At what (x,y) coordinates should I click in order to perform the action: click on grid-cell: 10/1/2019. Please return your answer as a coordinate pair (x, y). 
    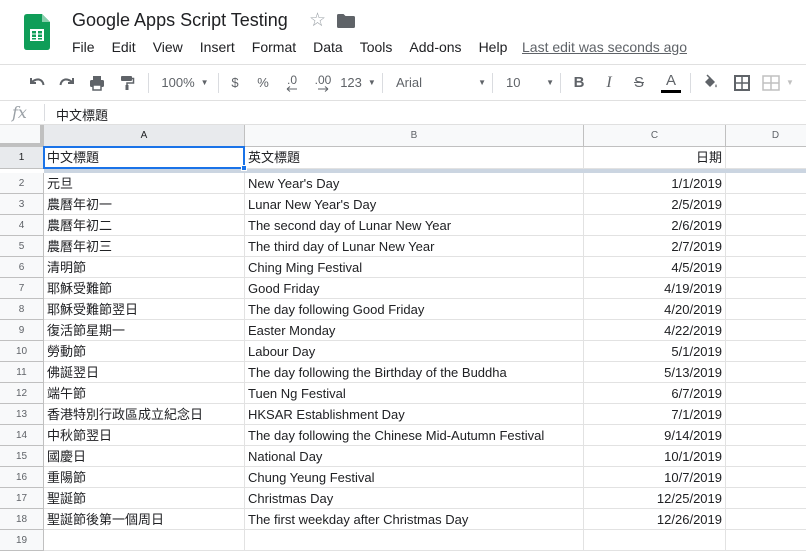
    Looking at the image, I should click on (655, 456).